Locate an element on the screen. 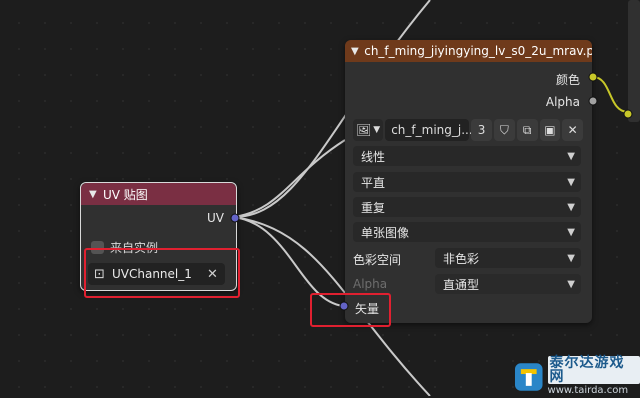 The width and height of the screenshot is (640, 398). uv-map-node-header: ▼ UV 贴图 is located at coordinates (158, 194).